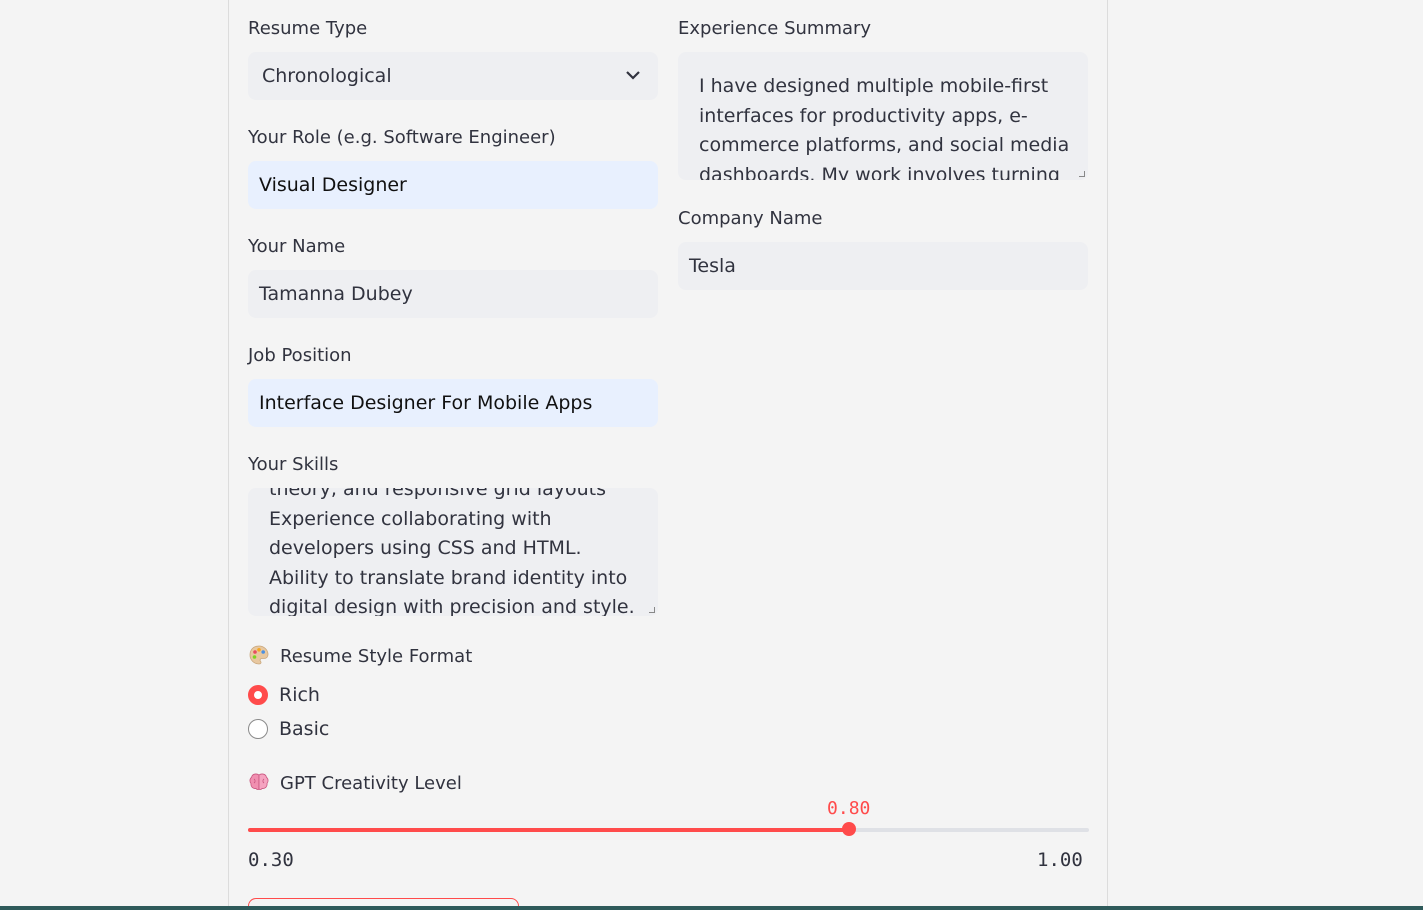  Describe the element at coordinates (453, 294) in the screenshot. I see `name-input: Tamanna Dubey` at that location.